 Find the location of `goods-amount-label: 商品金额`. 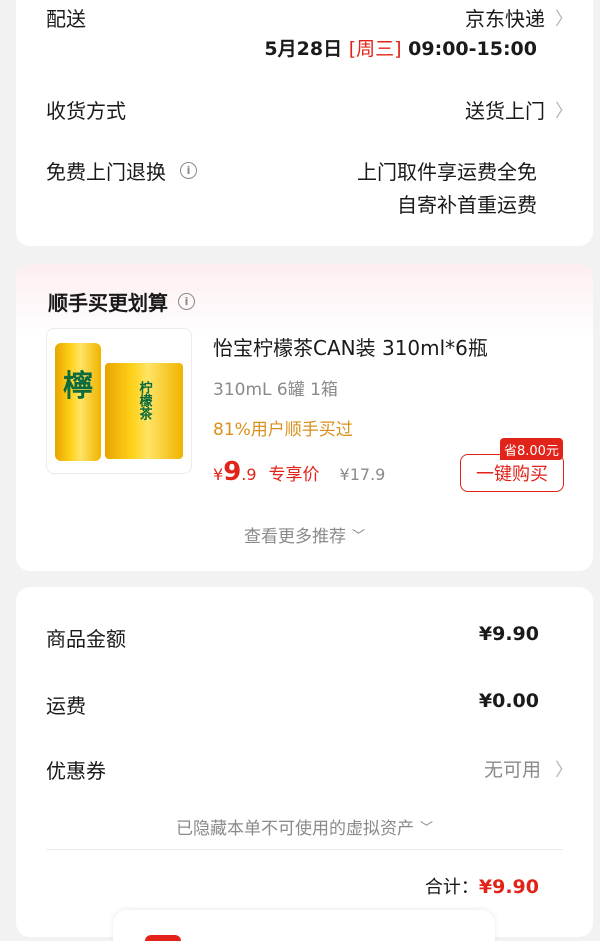

goods-amount-label: 商品金额 is located at coordinates (86, 639).